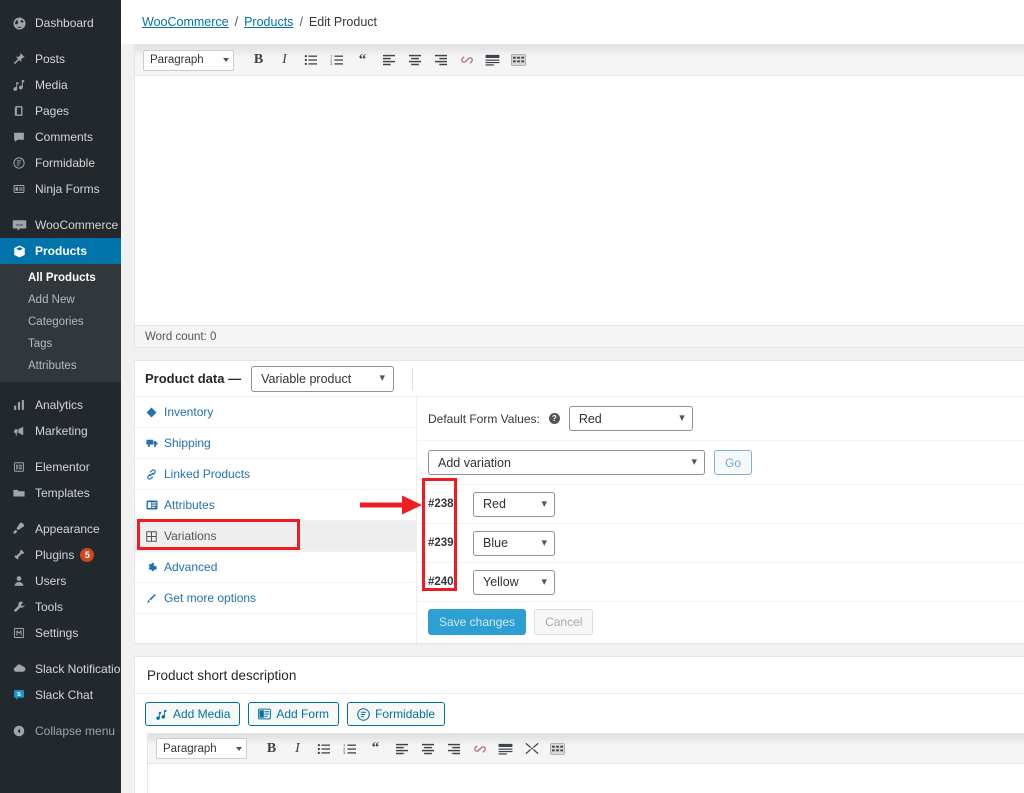 The image size is (1024, 793). Describe the element at coordinates (585, 763) in the screenshot. I see `short-description-editor: Paragraph B I 123 “` at that location.